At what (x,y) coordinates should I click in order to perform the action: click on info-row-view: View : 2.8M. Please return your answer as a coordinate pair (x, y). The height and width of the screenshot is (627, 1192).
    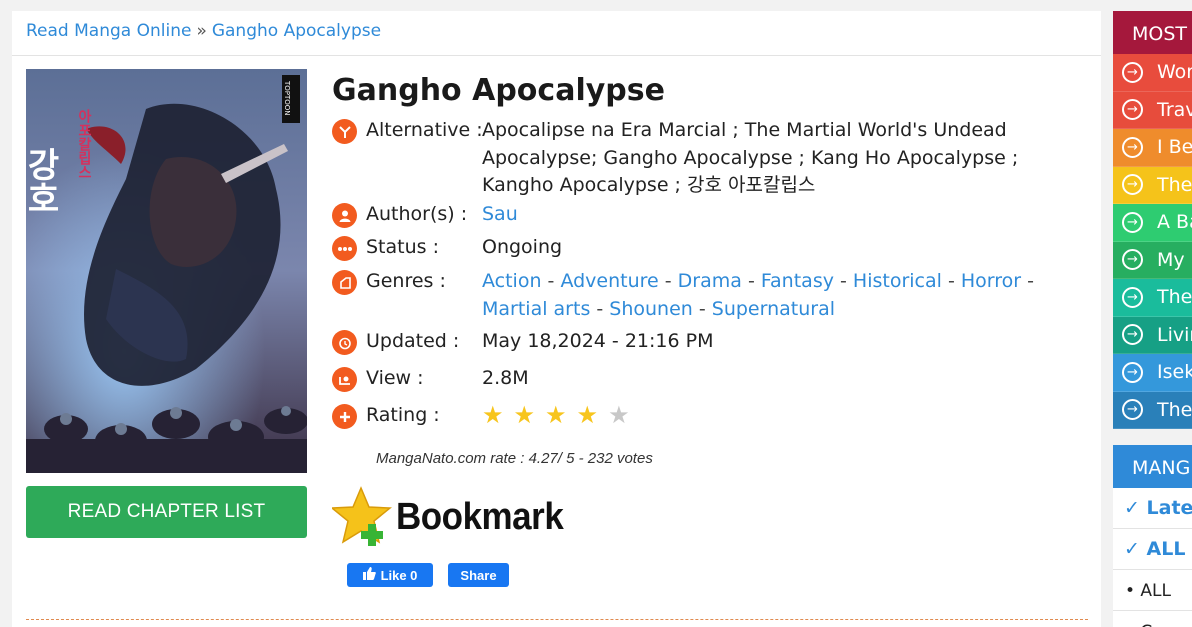
    Looking at the image, I should click on (712, 383).